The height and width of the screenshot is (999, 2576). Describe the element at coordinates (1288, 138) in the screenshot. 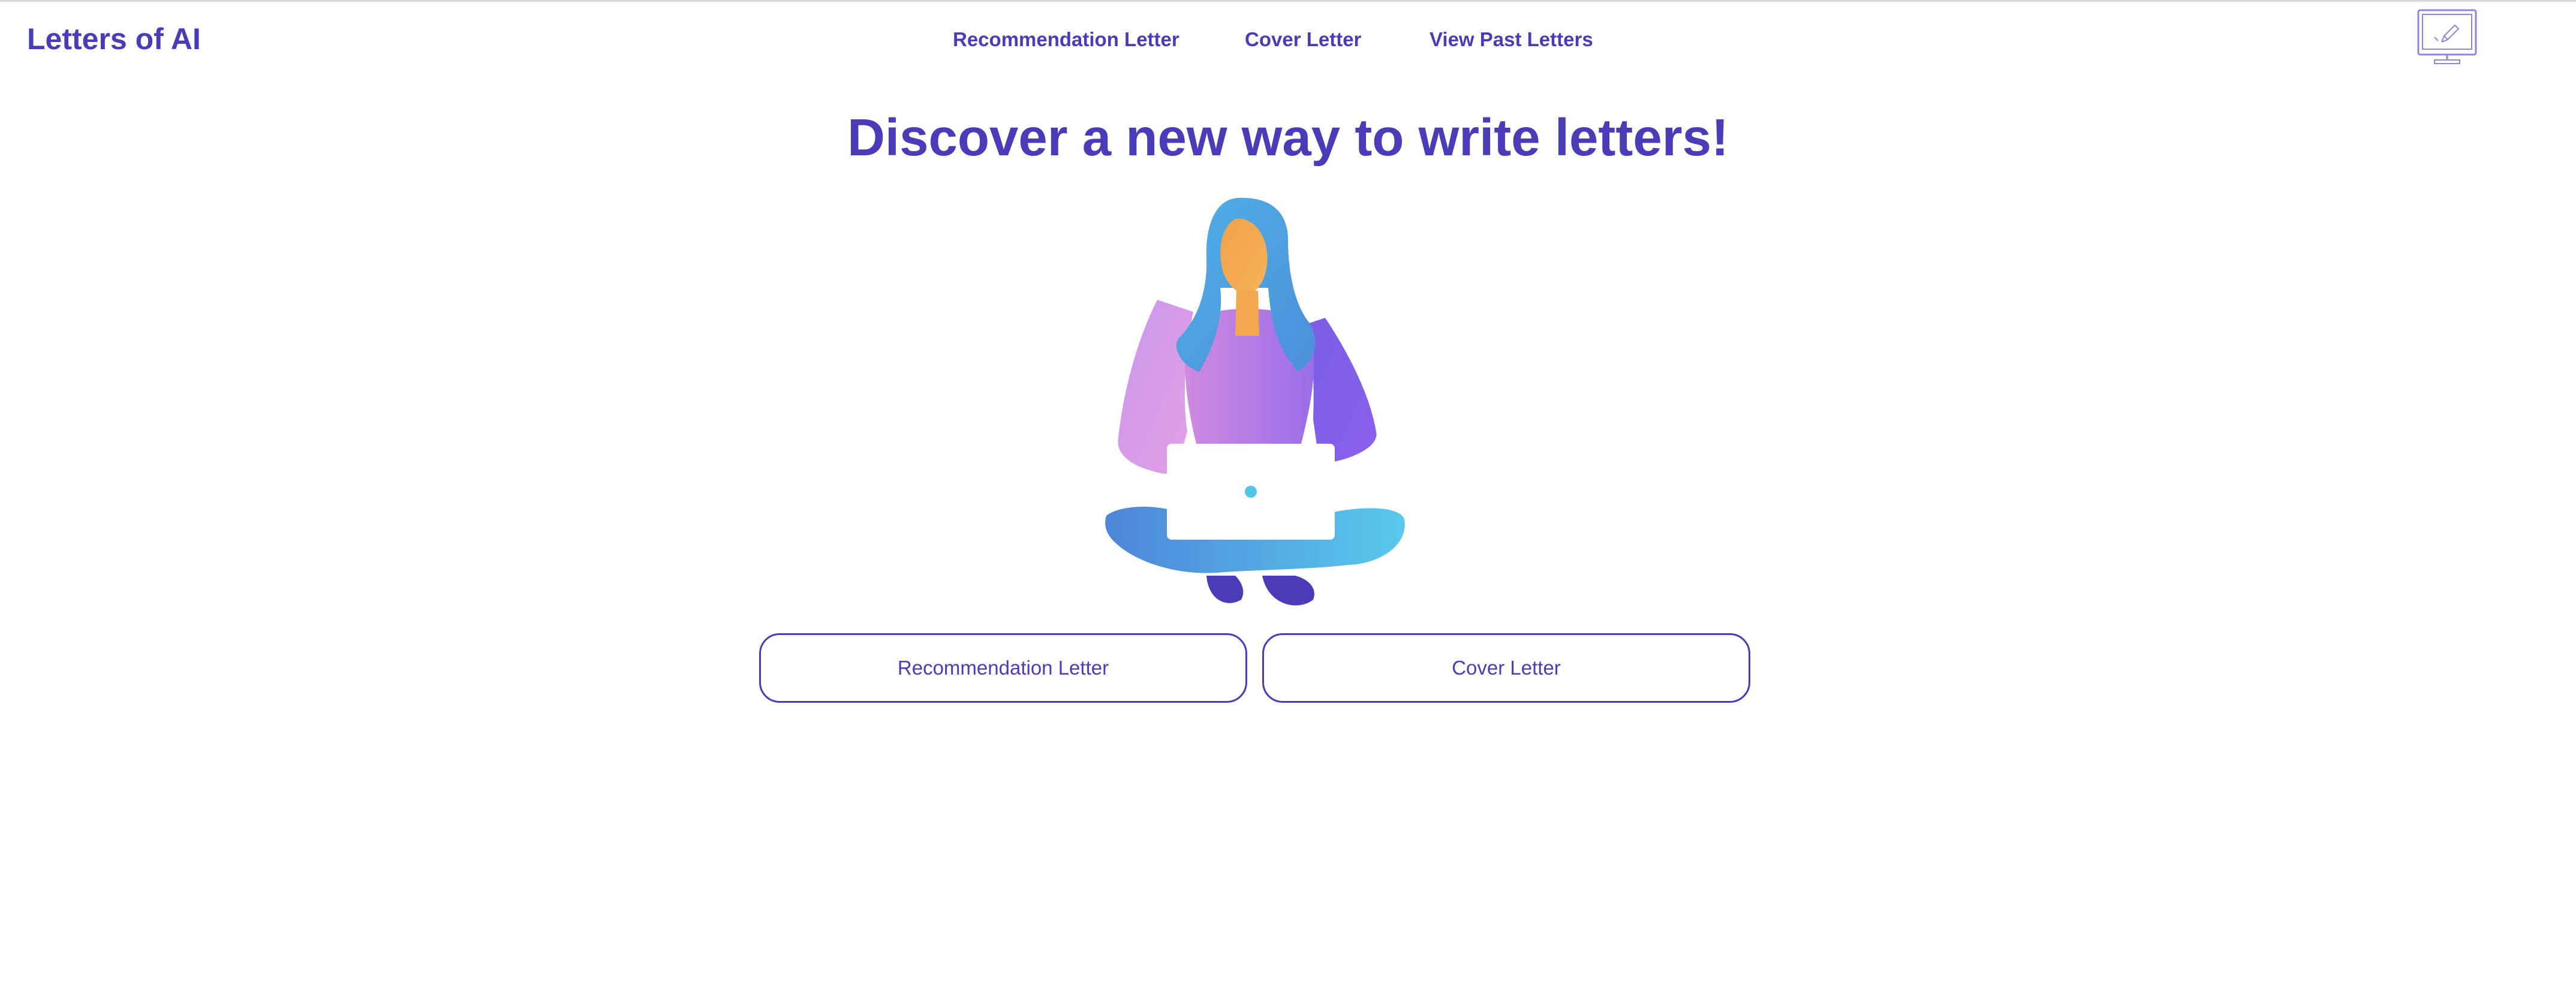

I see `page-headline: Discover a new way to write letters!` at that location.